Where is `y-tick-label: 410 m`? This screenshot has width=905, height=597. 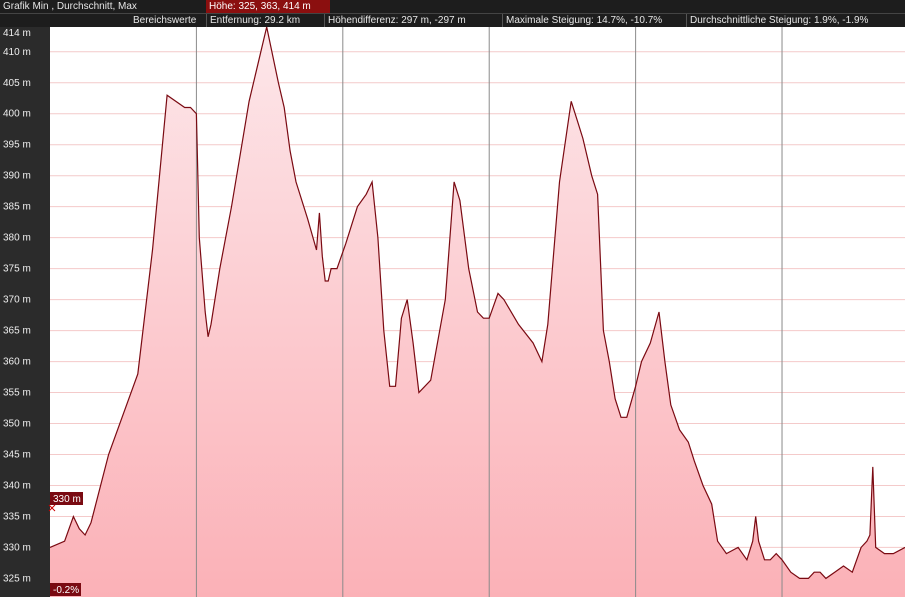
y-tick-label: 410 m is located at coordinates (17, 52).